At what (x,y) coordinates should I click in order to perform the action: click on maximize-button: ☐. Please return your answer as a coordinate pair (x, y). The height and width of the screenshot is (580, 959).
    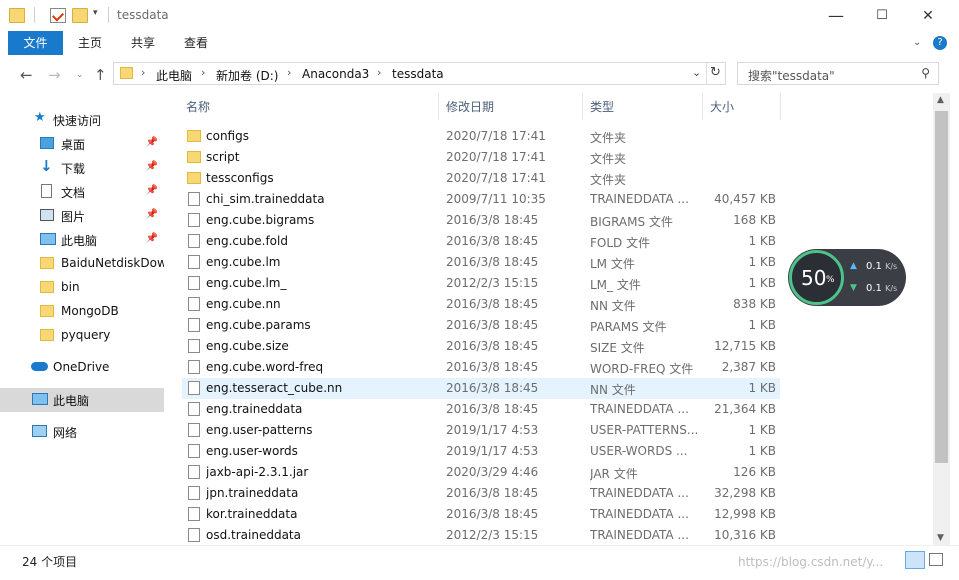
    Looking at the image, I should click on (882, 15).